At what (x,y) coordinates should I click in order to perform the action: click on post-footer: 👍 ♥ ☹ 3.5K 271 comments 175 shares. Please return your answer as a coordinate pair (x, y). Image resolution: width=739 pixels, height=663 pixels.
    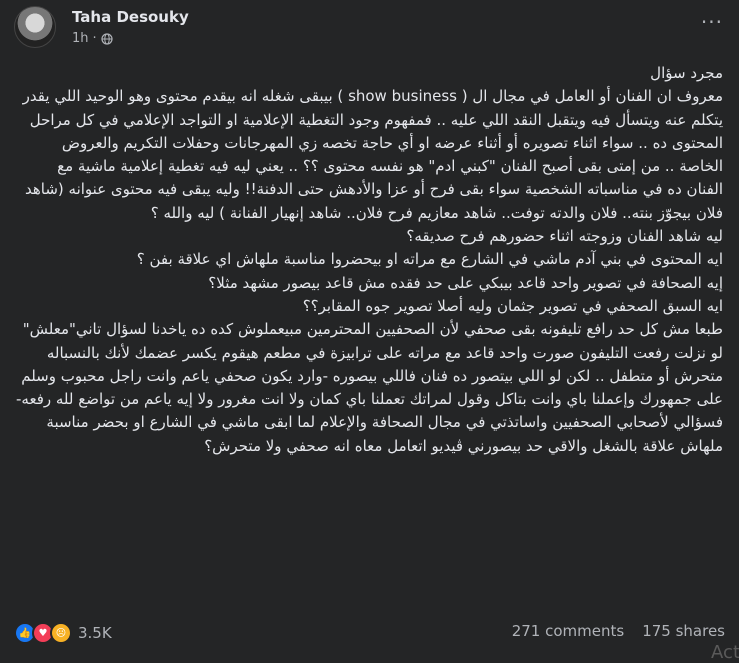
    Looking at the image, I should click on (369, 632).